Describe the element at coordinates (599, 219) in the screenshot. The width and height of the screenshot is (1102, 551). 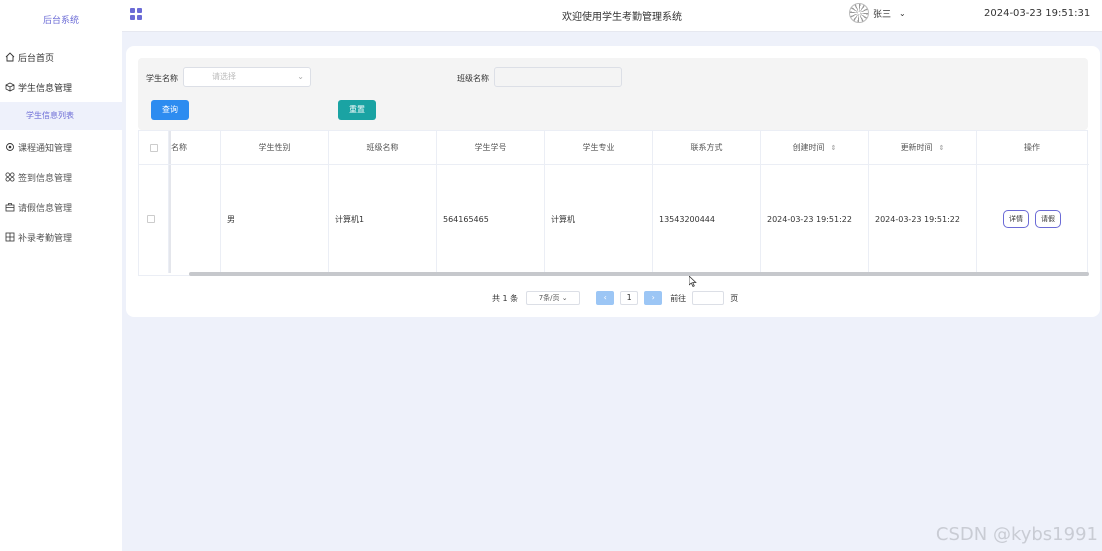
I see `table-cell: 计算机` at that location.